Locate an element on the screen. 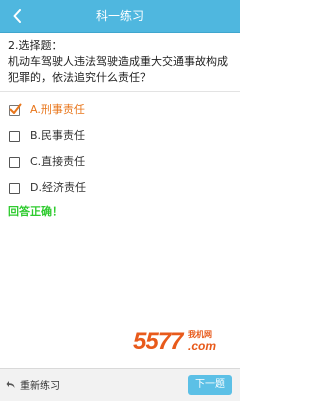 Image resolution: width=320 pixels, height=401 pixels. option-label: D.经济责任 is located at coordinates (58, 187).